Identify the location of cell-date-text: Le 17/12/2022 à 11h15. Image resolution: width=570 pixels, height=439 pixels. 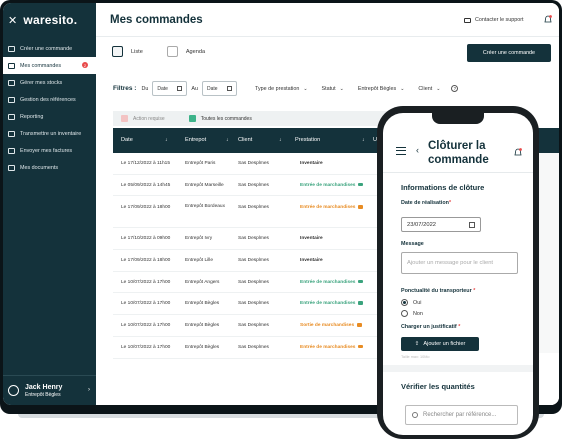
(145, 163).